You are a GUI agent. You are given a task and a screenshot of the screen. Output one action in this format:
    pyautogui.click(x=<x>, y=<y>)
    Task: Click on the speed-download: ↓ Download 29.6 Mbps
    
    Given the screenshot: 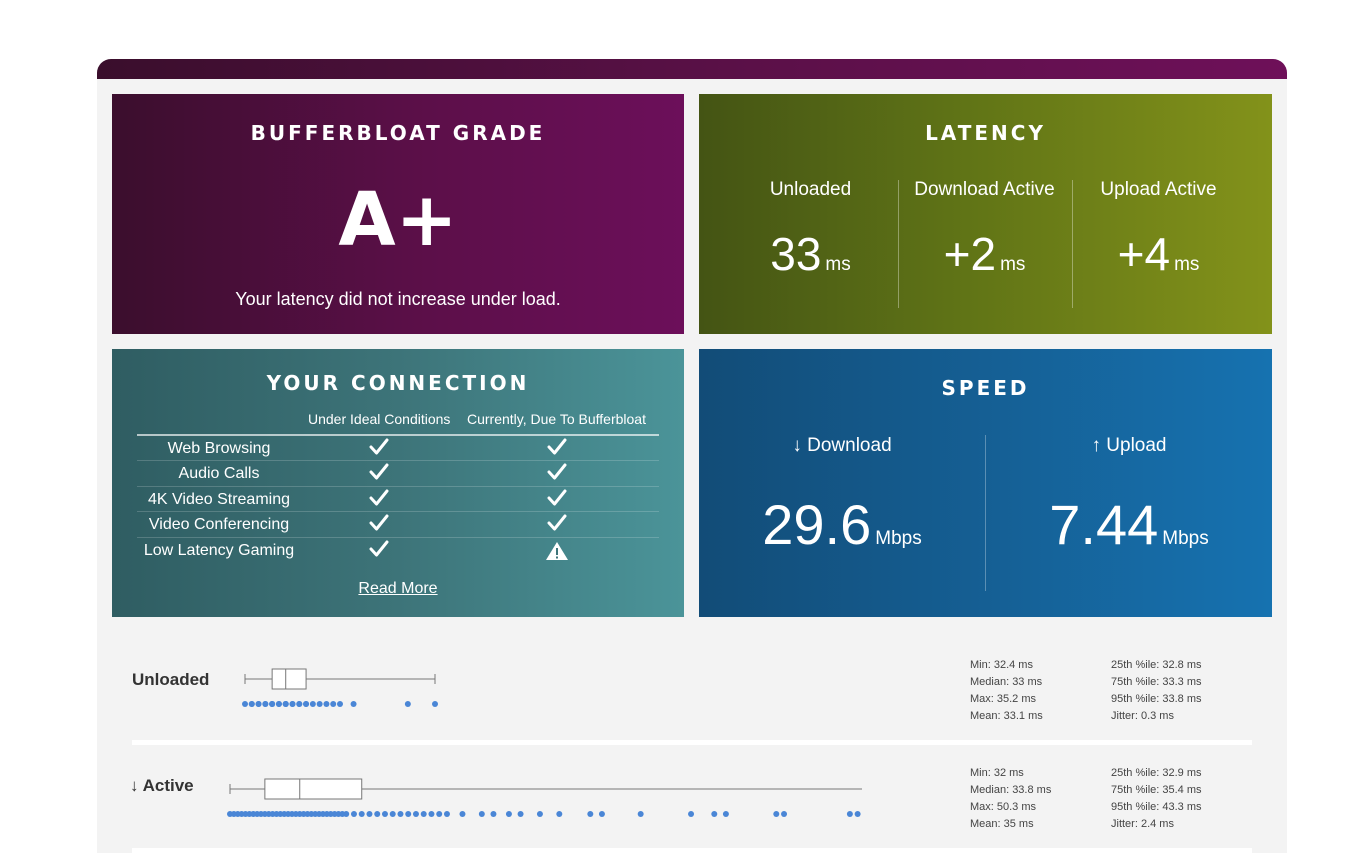 What is the action you would take?
    pyautogui.click(x=842, y=502)
    